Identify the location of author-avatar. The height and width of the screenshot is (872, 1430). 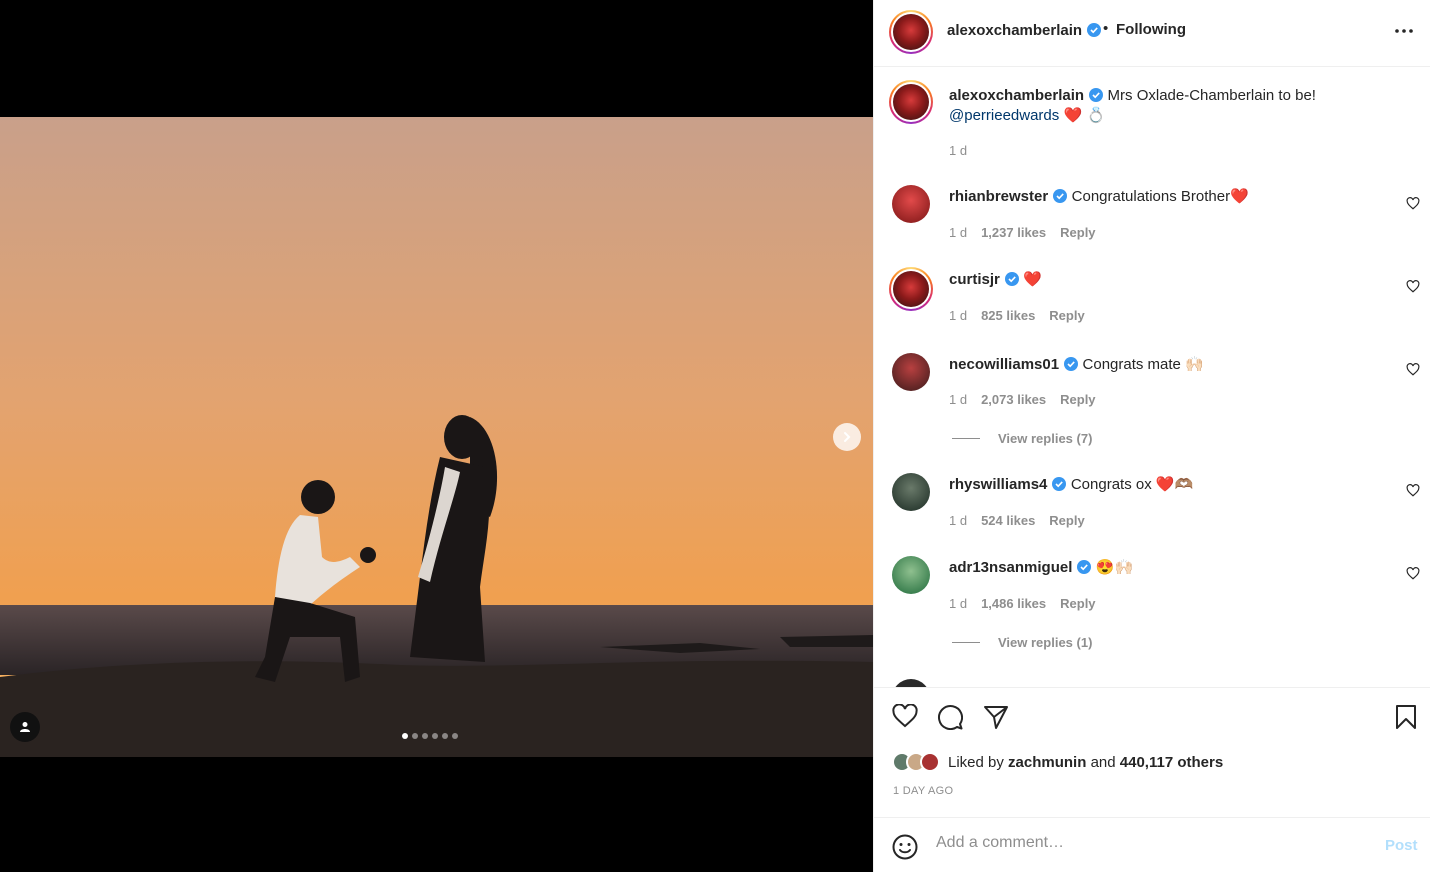
(911, 32).